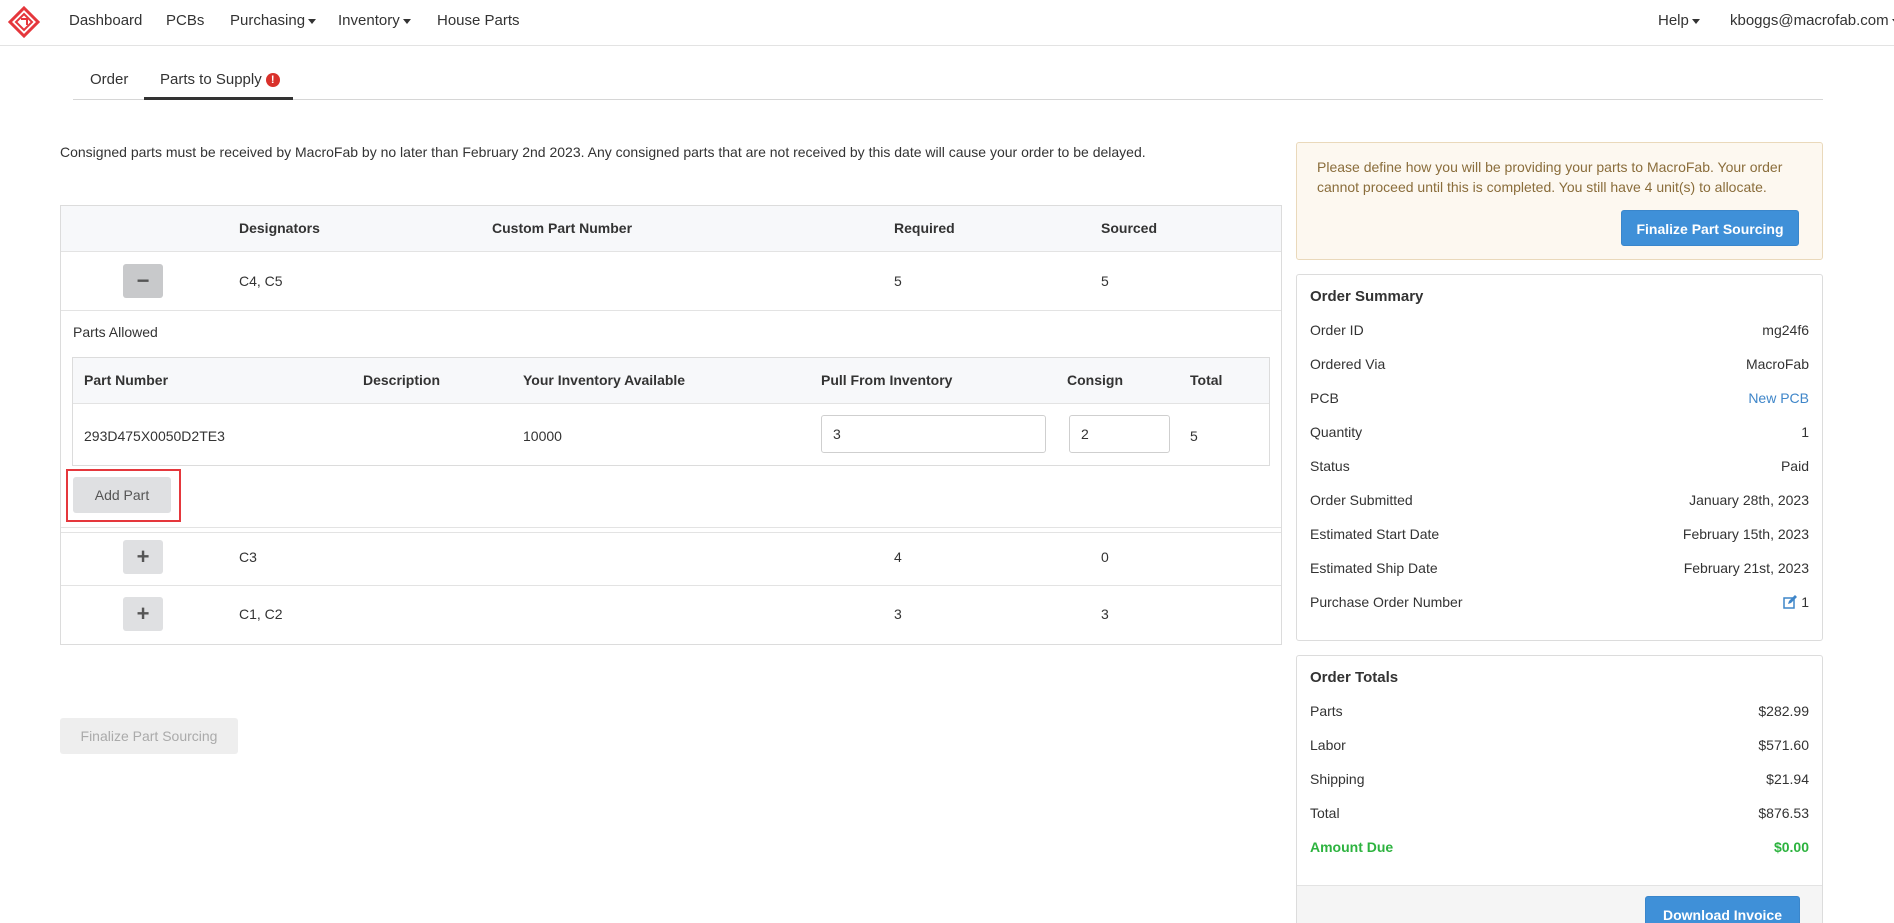  I want to click on designators-cell: C1, C2, so click(261, 614).